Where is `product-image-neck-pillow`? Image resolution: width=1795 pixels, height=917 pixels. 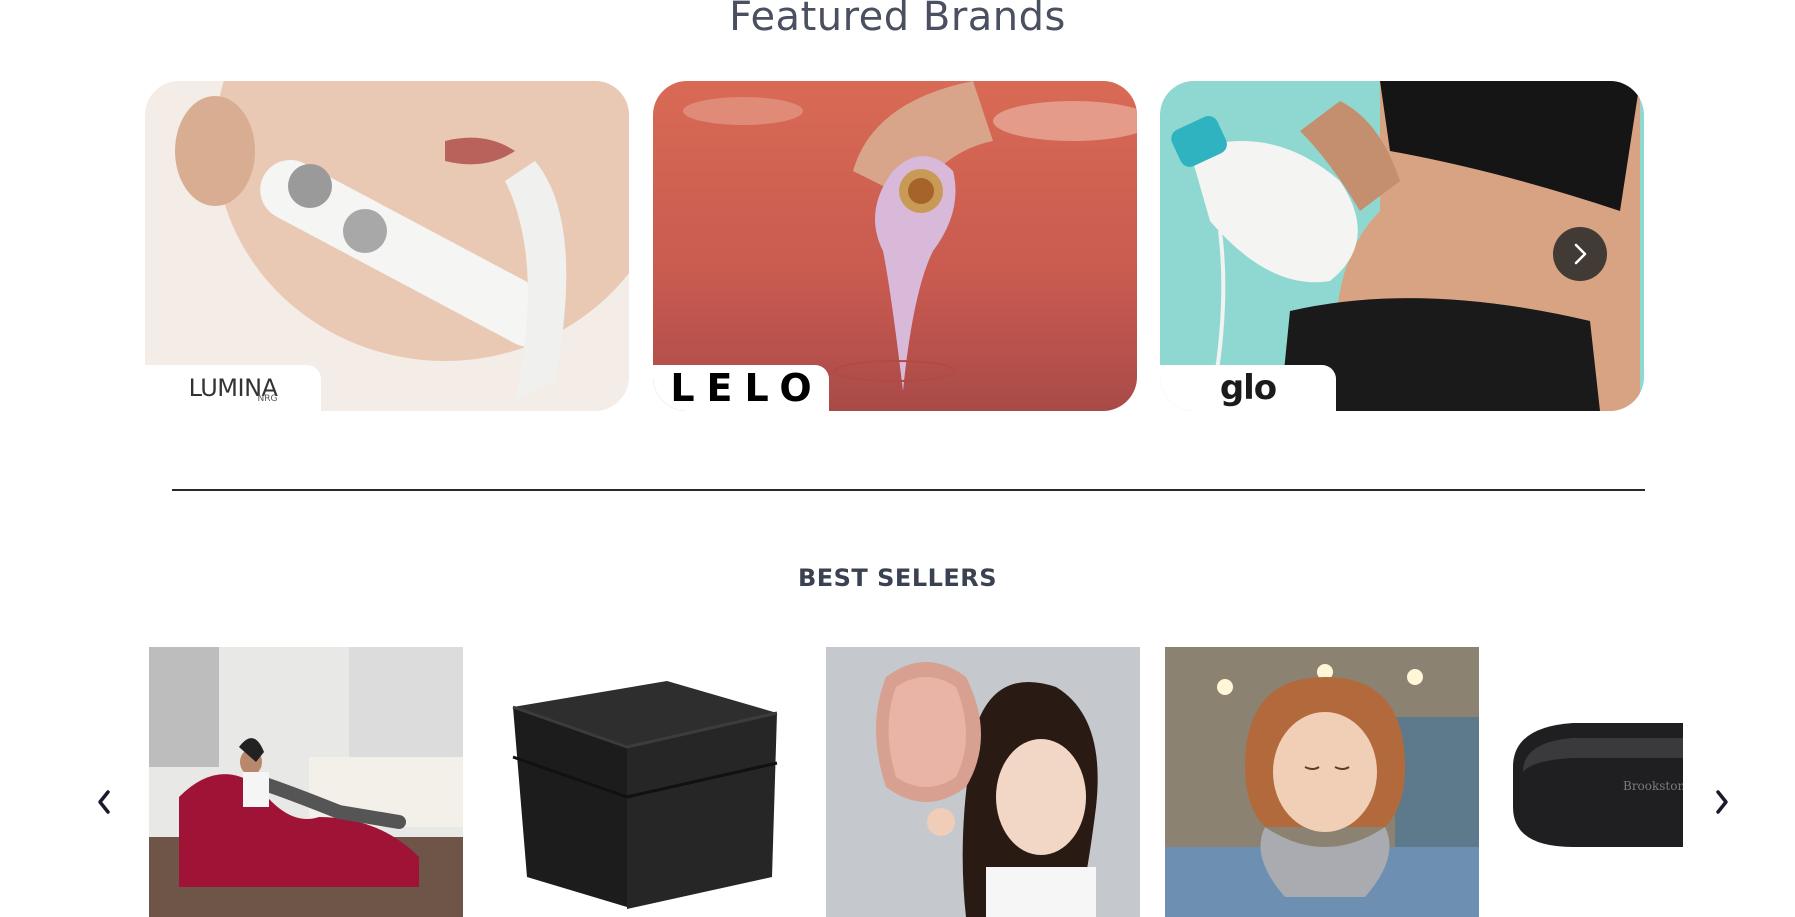 product-image-neck-pillow is located at coordinates (1322, 782).